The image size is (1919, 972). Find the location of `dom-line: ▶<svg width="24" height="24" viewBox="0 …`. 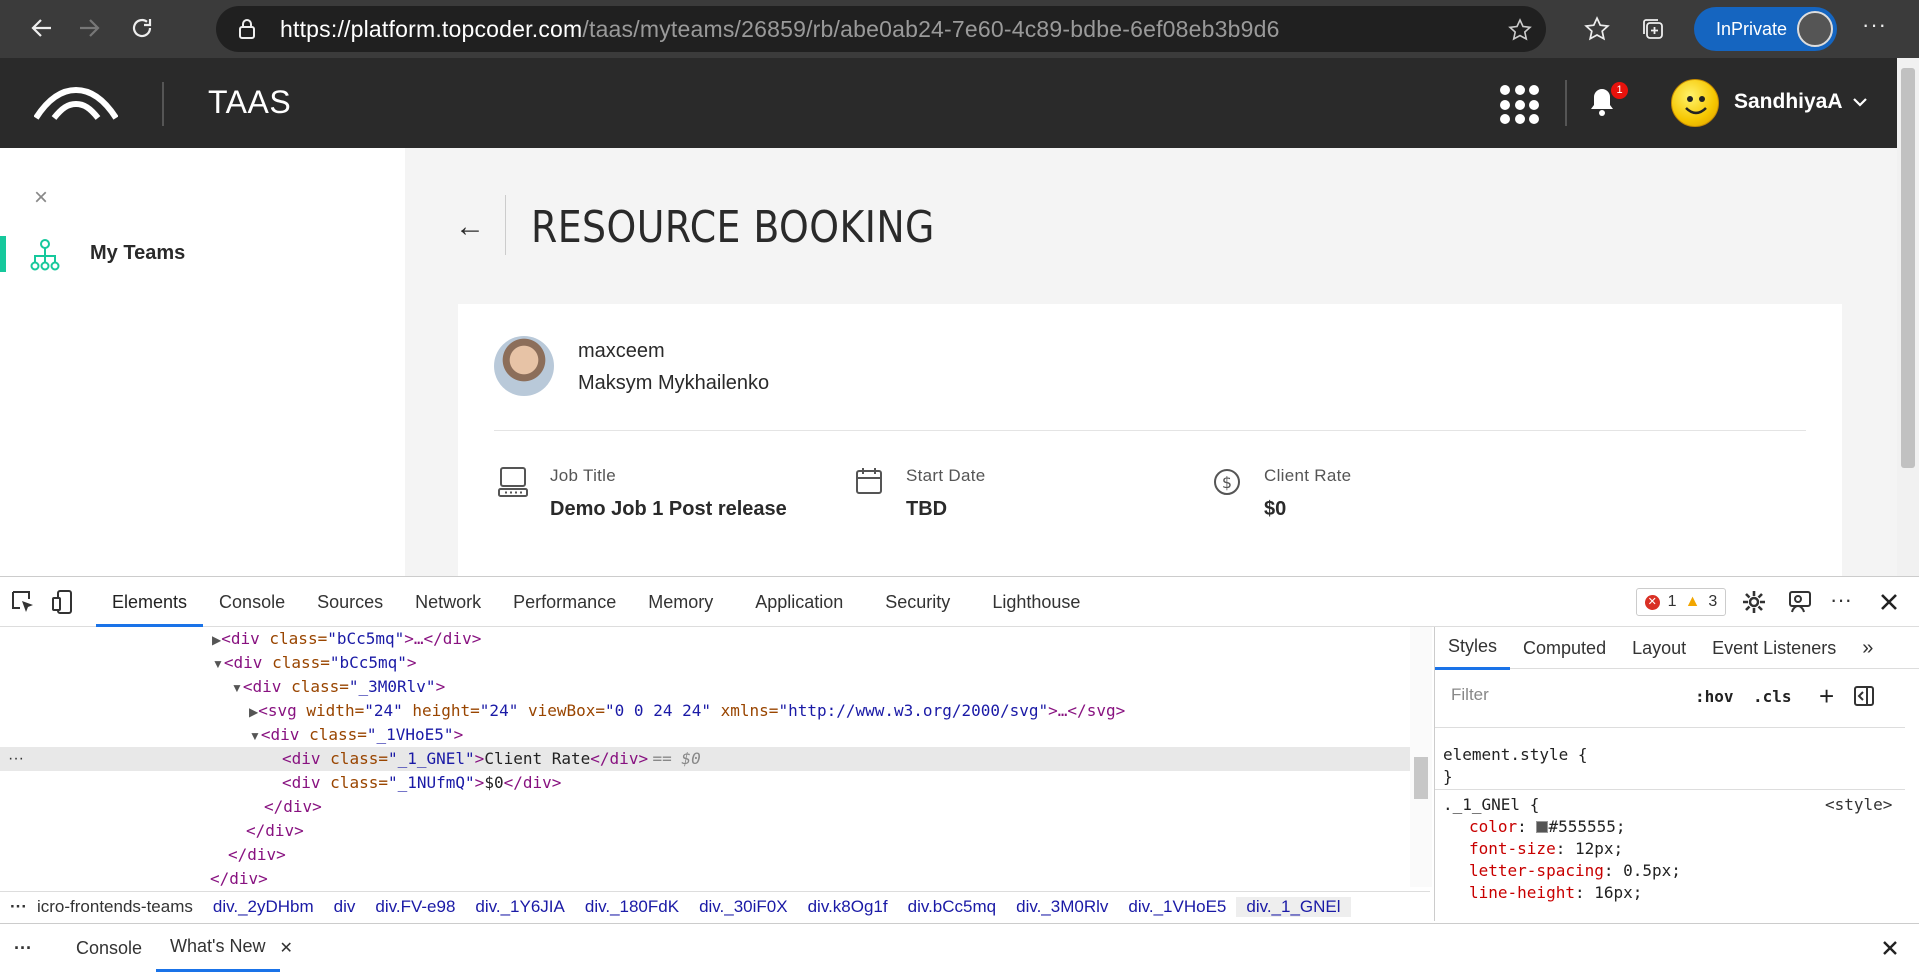

dom-line: ▶<svg width="24" height="24" viewBox="0 … is located at coordinates (687, 711).